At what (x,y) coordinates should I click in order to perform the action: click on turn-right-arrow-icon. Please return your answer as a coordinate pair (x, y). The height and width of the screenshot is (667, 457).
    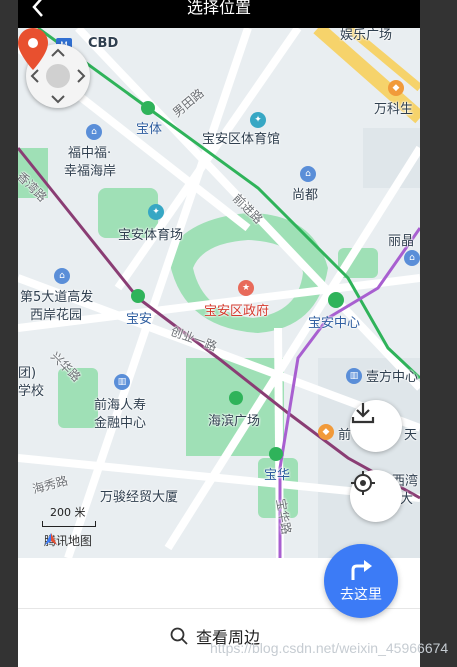
    Looking at the image, I should click on (361, 570).